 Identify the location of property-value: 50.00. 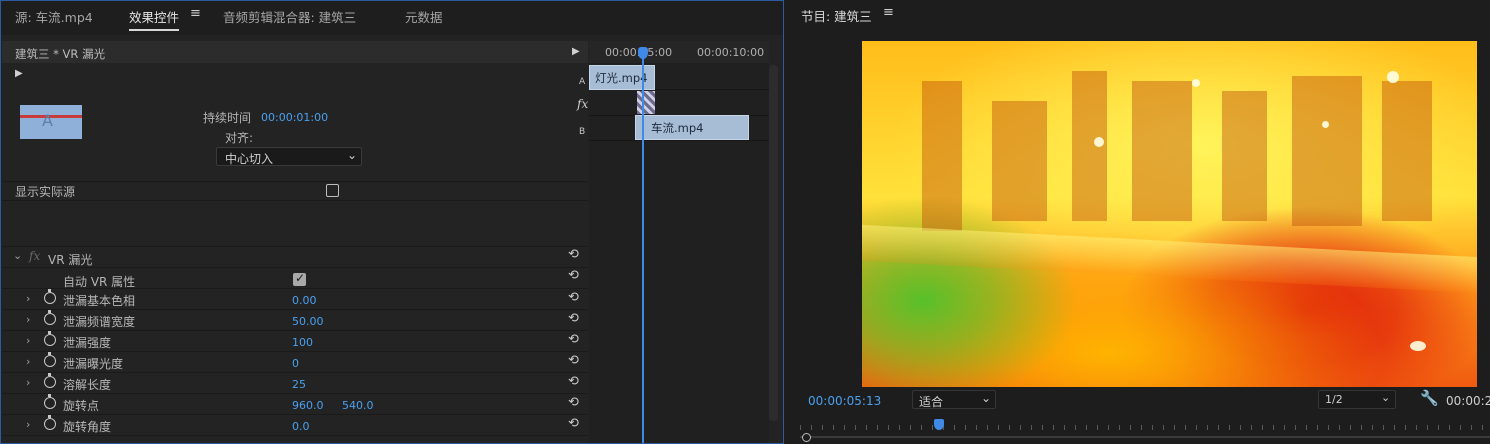
(308, 321).